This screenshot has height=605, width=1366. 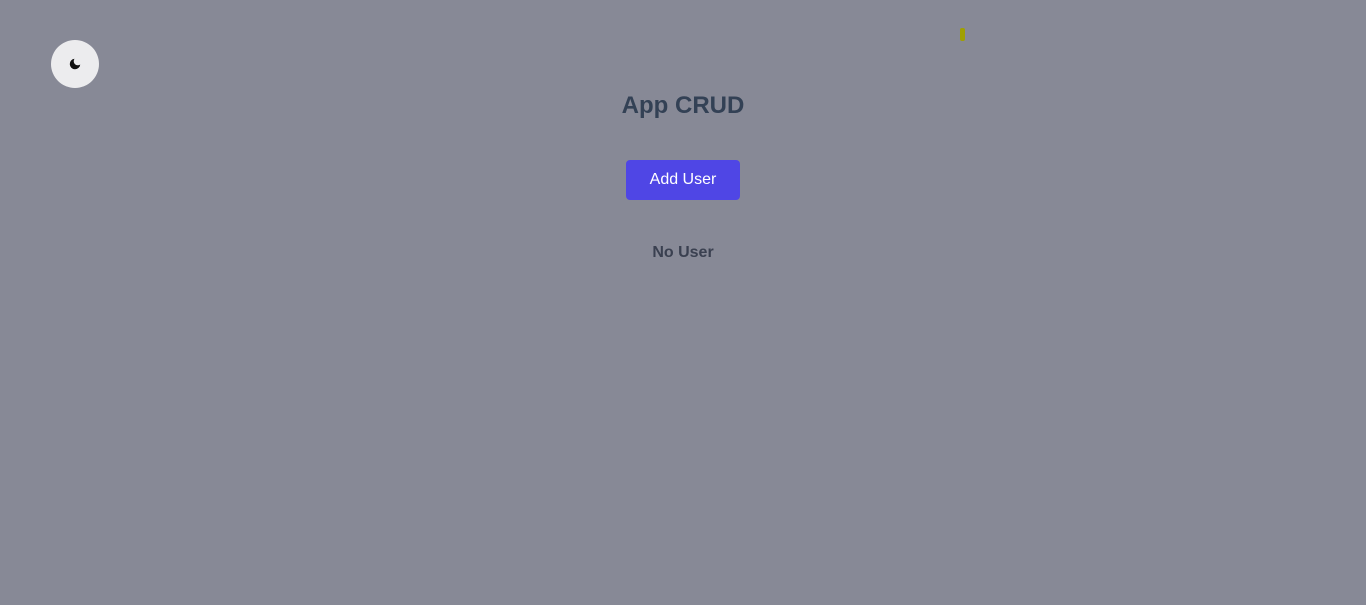 I want to click on moon-icon, so click(x=75, y=64).